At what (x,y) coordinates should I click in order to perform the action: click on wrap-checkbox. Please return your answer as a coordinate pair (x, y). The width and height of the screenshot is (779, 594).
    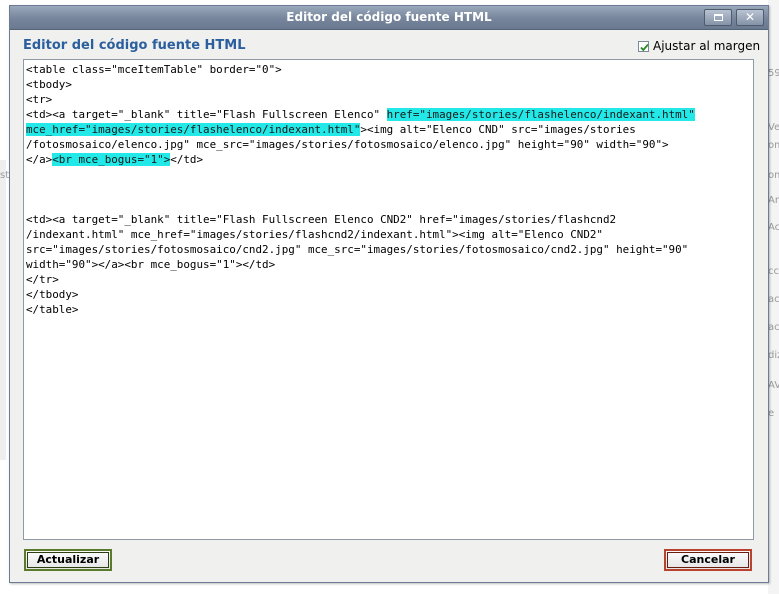
    Looking at the image, I should click on (643, 46).